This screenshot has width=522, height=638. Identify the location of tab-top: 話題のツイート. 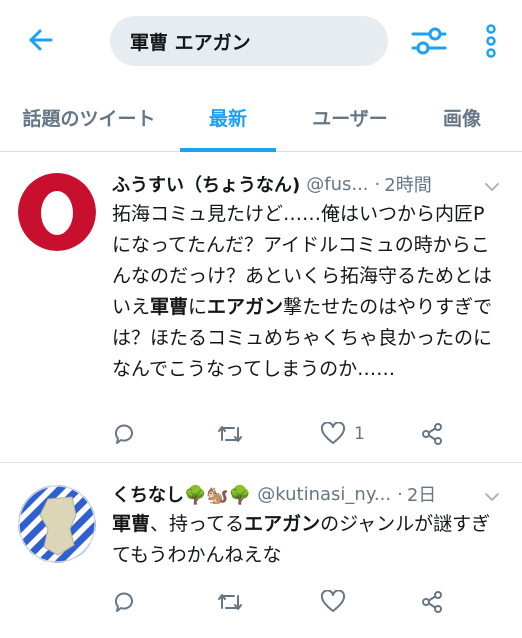
(89, 117).